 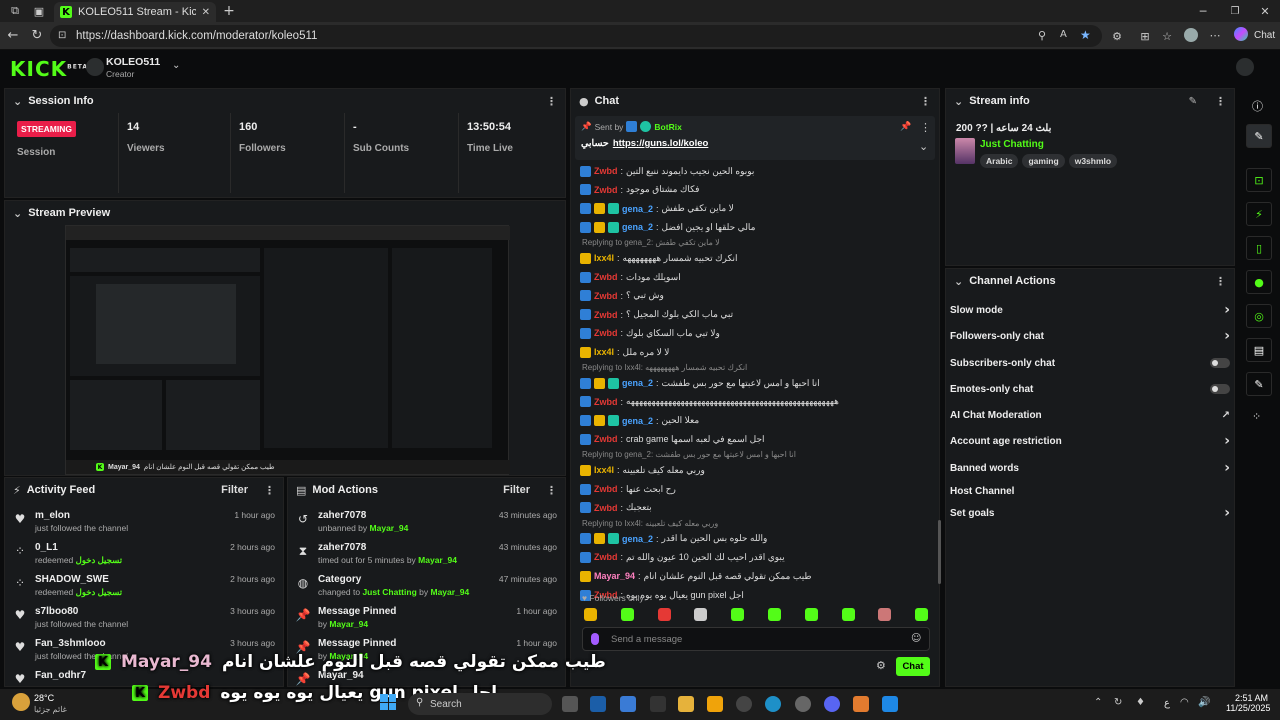 I want to click on chat-message: Zwbd: فكاك مشتاق موجود, so click(x=757, y=190).